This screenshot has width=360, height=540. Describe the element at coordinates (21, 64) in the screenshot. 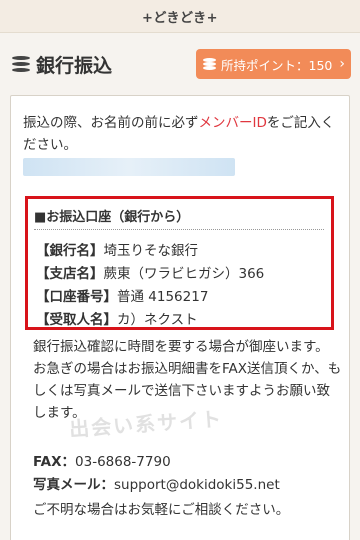

I see `coins-icon` at that location.